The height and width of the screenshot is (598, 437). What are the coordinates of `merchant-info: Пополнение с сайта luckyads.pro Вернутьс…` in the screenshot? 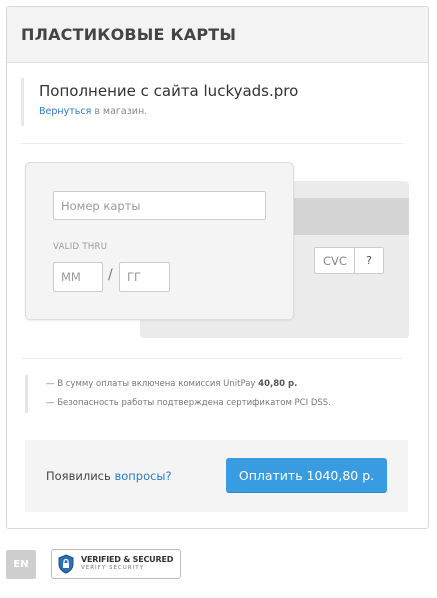 It's located at (159, 102).